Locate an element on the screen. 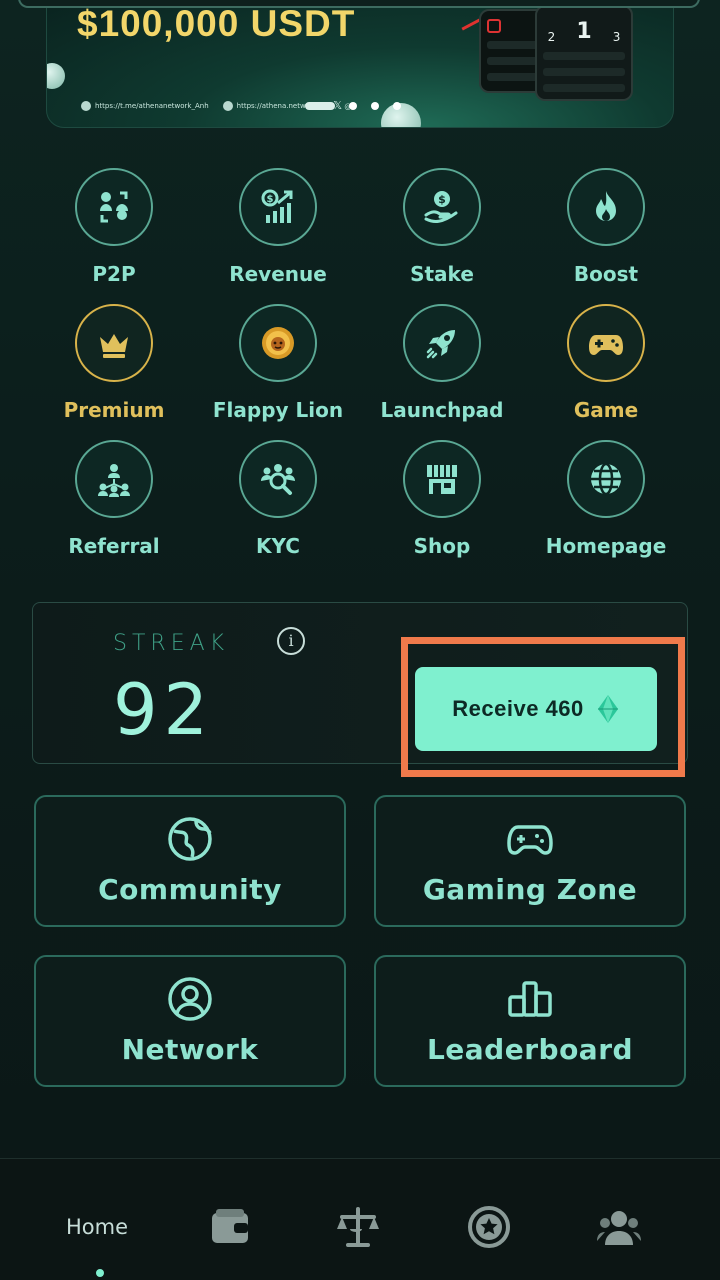 Image resolution: width=720 pixels, height=1280 pixels. grid-item-flappy-lion: Flappy Lion is located at coordinates (278, 363).